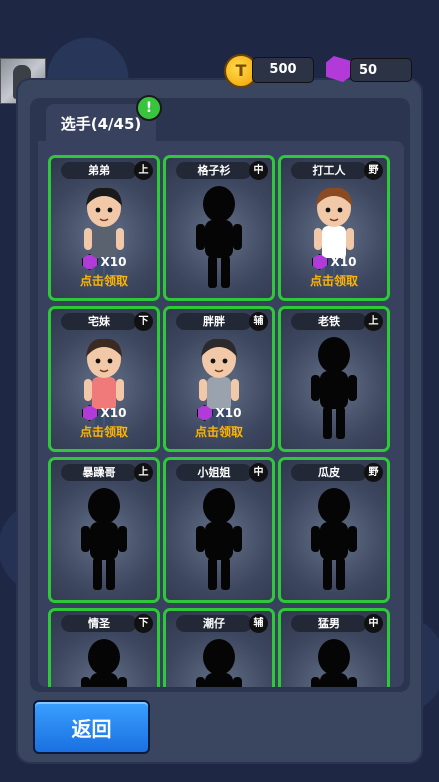  I want to click on character-card: 情圣下, so click(104, 647).